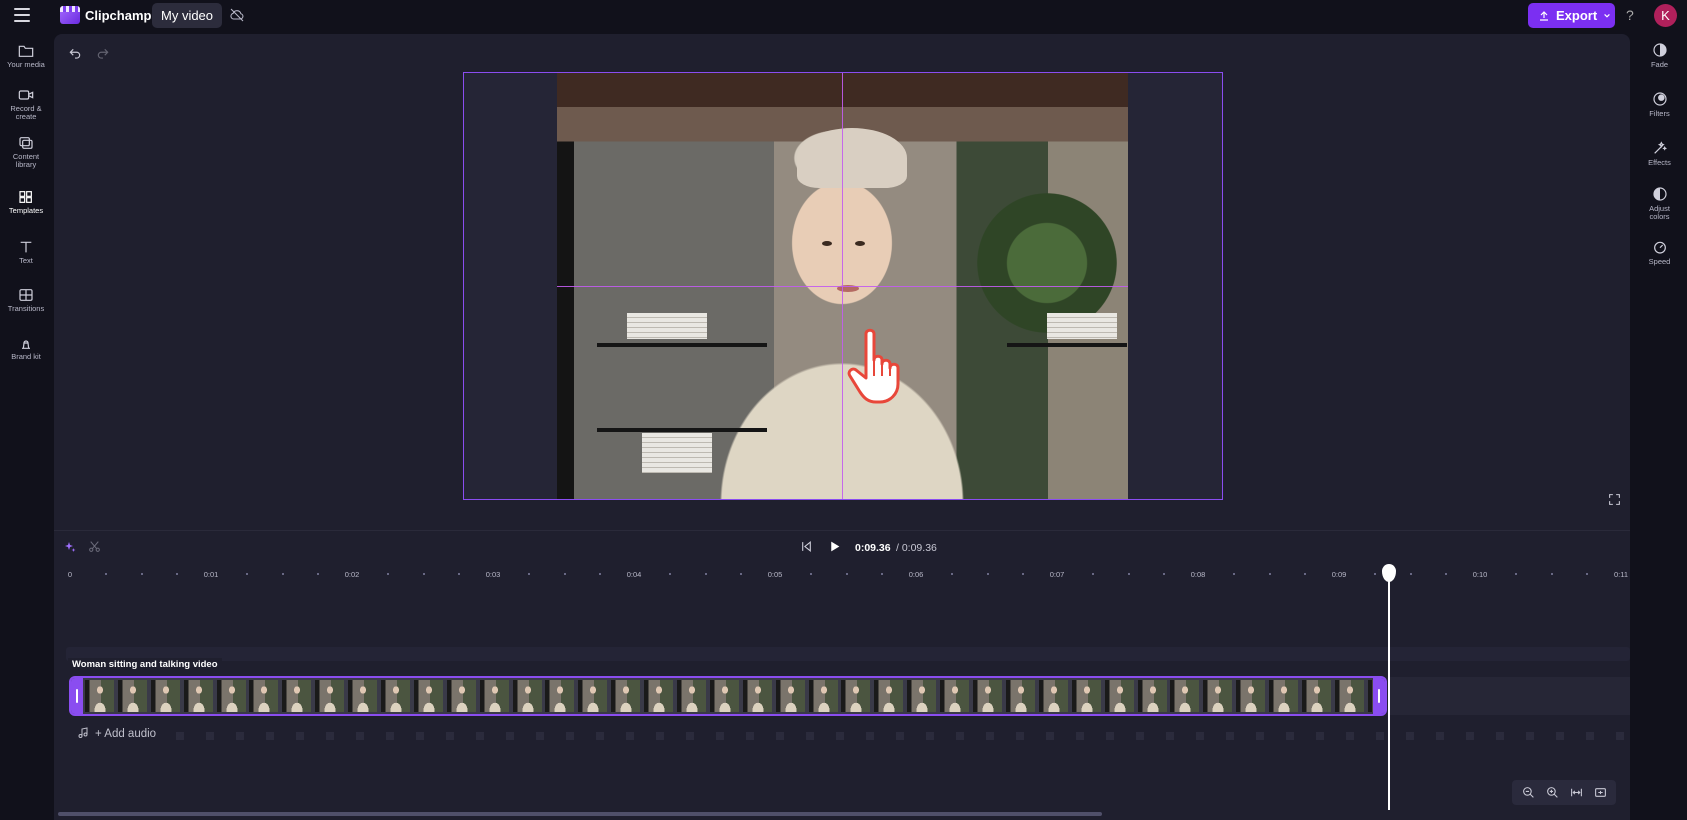 The width and height of the screenshot is (1687, 820). Describe the element at coordinates (94, 546) in the screenshot. I see `split-scissors-icon` at that location.